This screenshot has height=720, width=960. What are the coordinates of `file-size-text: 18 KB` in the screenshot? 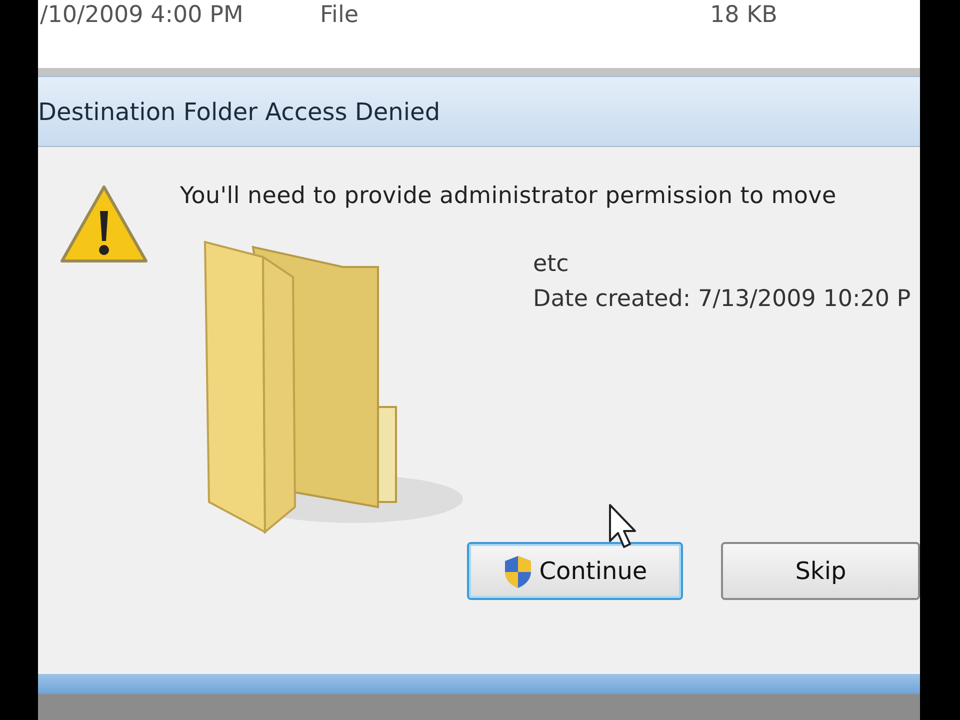 It's located at (744, 15).